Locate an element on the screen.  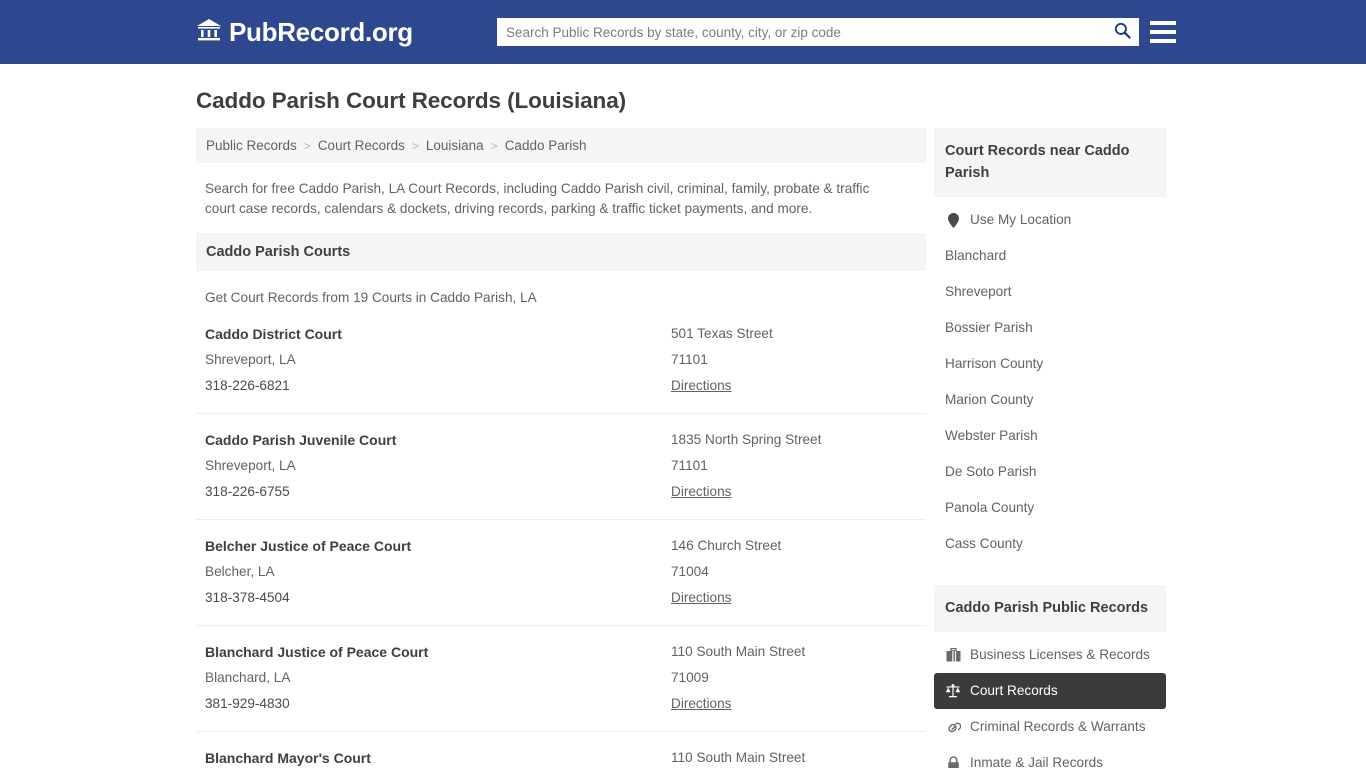
scales-of-justice-icon is located at coordinates (953, 691).